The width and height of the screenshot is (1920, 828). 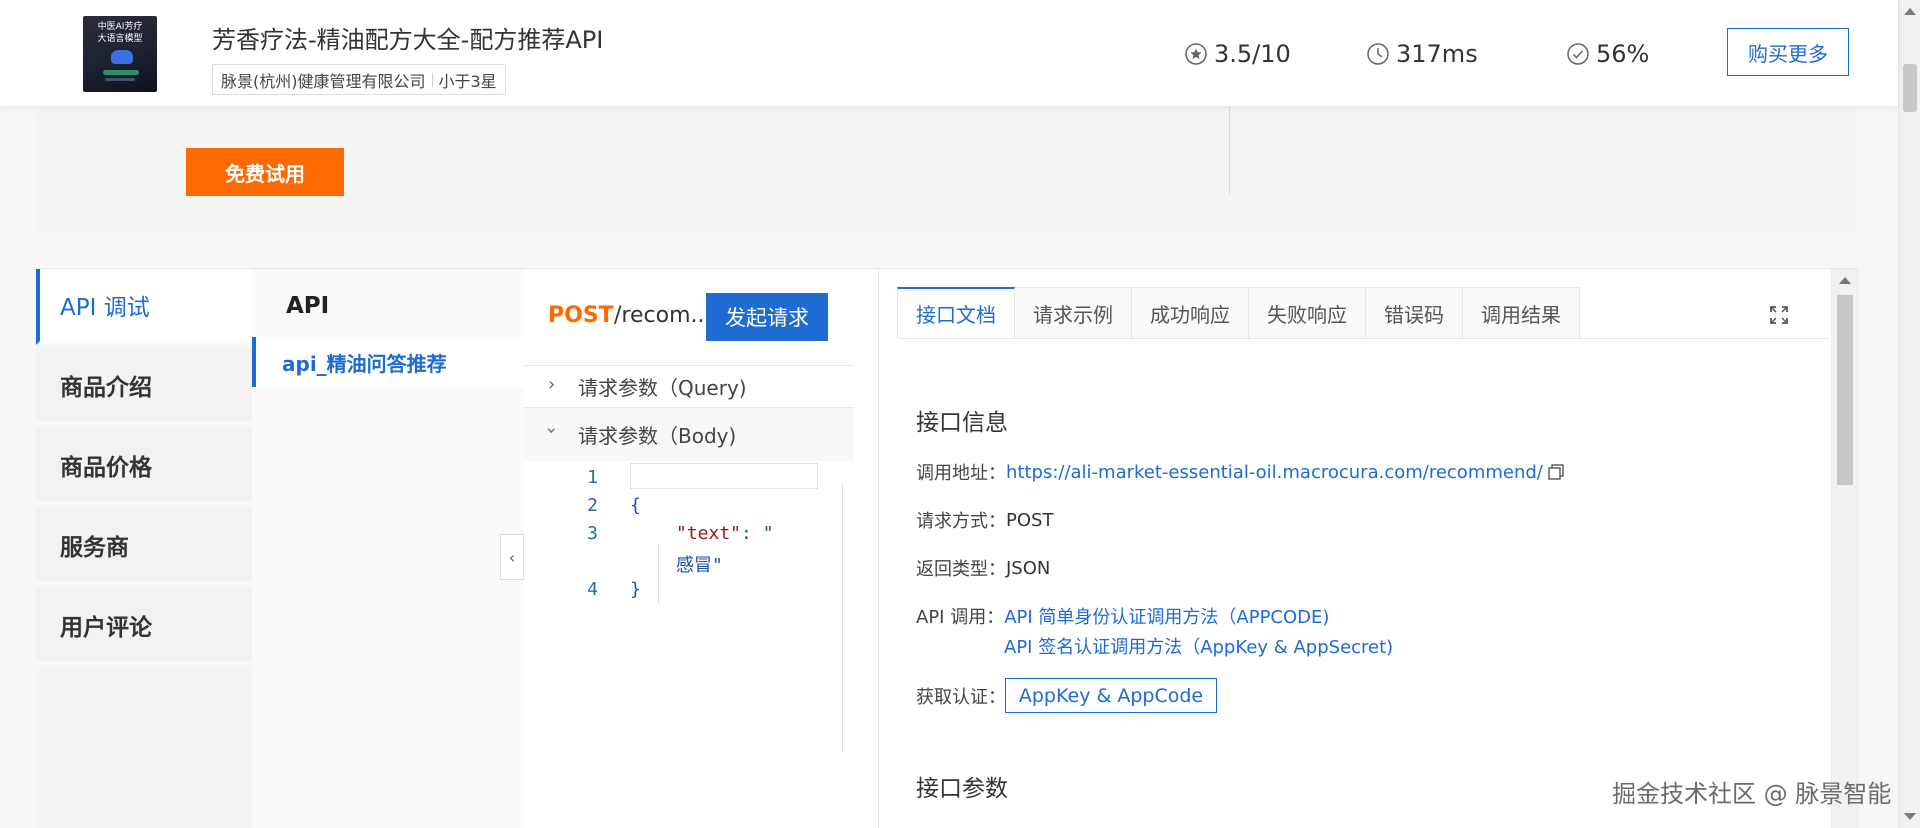 I want to click on body-params-label: 请求参数（Body), so click(x=657, y=436).